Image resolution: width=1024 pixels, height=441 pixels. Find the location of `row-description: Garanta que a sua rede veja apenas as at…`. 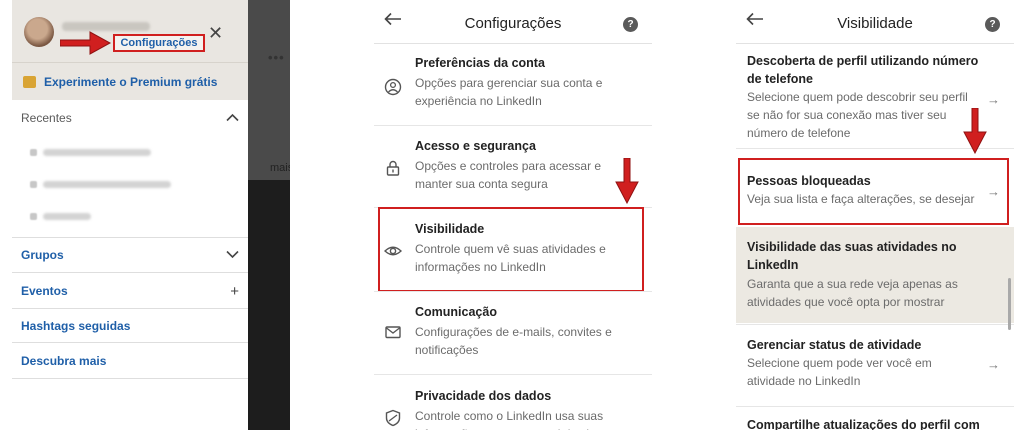

row-description: Garanta que a sua rede veja apenas as at… is located at coordinates (852, 293).